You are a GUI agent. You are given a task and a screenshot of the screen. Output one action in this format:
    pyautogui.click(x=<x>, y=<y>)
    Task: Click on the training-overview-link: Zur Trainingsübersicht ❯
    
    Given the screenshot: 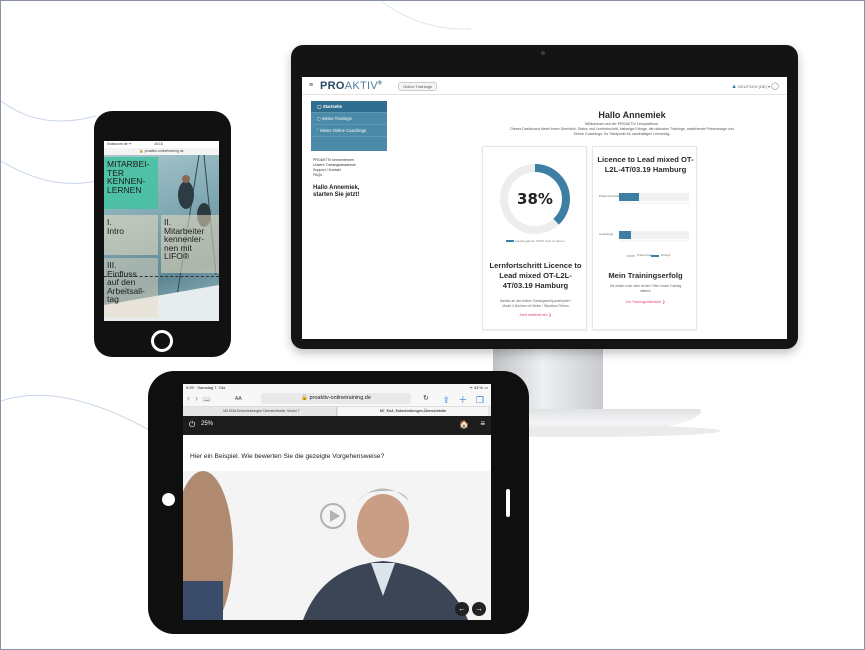 What is the action you would take?
    pyautogui.click(x=645, y=302)
    